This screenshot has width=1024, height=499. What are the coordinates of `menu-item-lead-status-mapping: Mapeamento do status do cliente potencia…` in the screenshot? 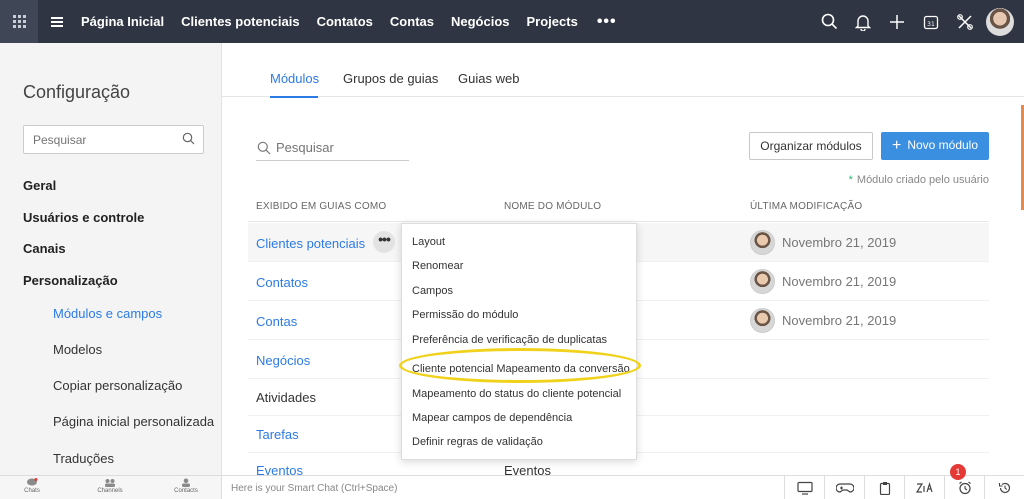 It's located at (516, 394).